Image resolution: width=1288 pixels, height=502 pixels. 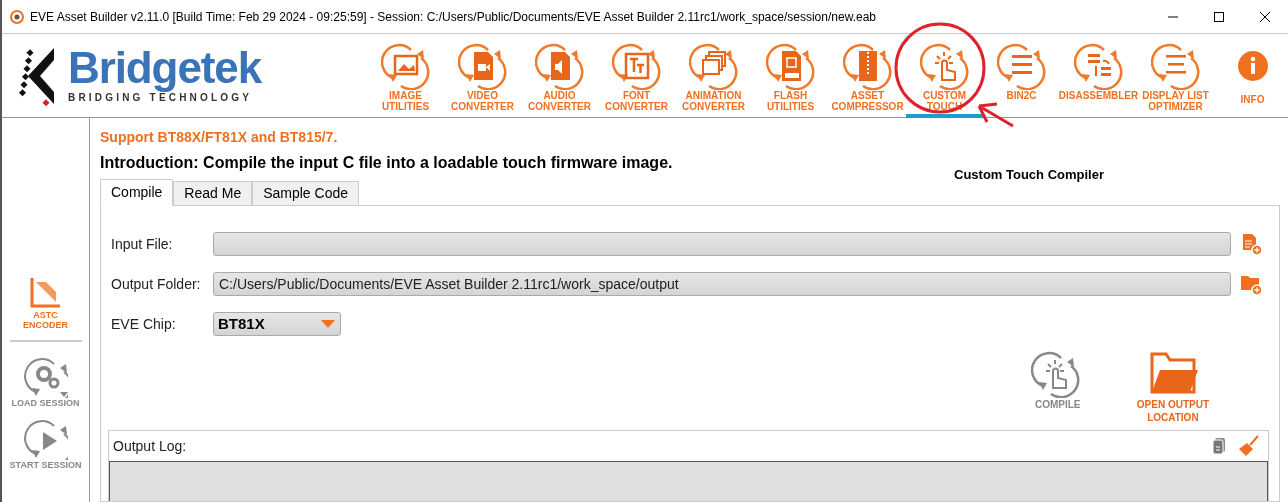 What do you see at coordinates (142, 244) in the screenshot?
I see `field-label: Input File:` at bounding box center [142, 244].